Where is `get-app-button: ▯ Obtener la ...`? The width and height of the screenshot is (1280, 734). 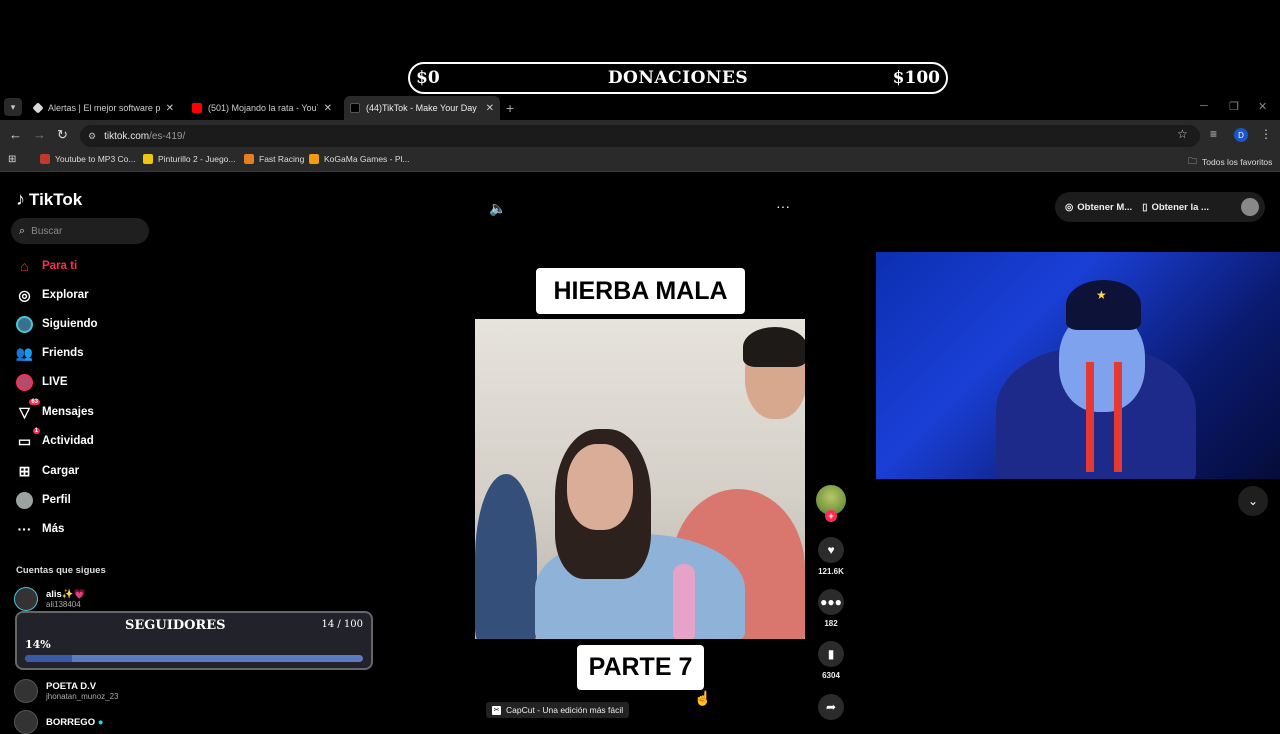 get-app-button: ▯ Obtener la ... is located at coordinates (1175, 207).